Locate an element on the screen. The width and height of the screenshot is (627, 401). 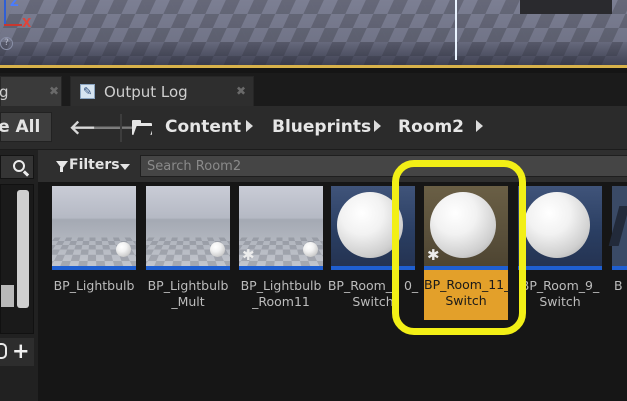
save-all-label: ve All is located at coordinates (20, 127).